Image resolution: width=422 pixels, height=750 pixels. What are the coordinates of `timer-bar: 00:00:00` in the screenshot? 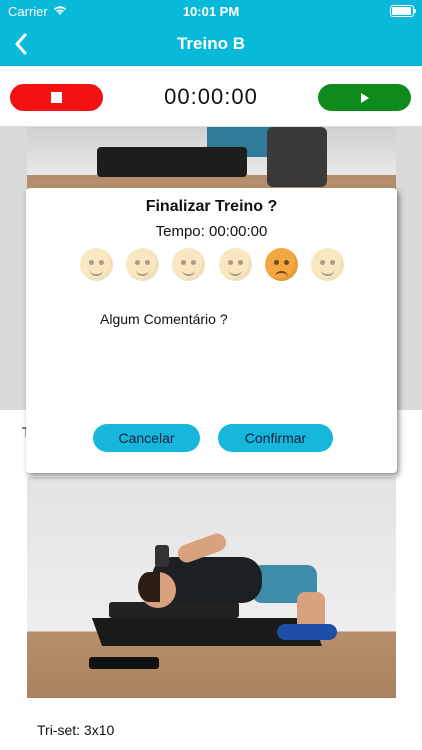 It's located at (211, 96).